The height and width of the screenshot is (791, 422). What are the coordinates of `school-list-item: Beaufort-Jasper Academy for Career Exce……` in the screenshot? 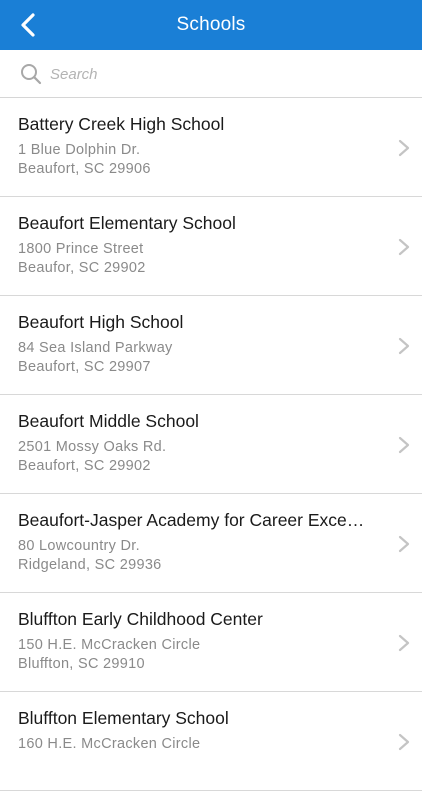 It's located at (211, 543).